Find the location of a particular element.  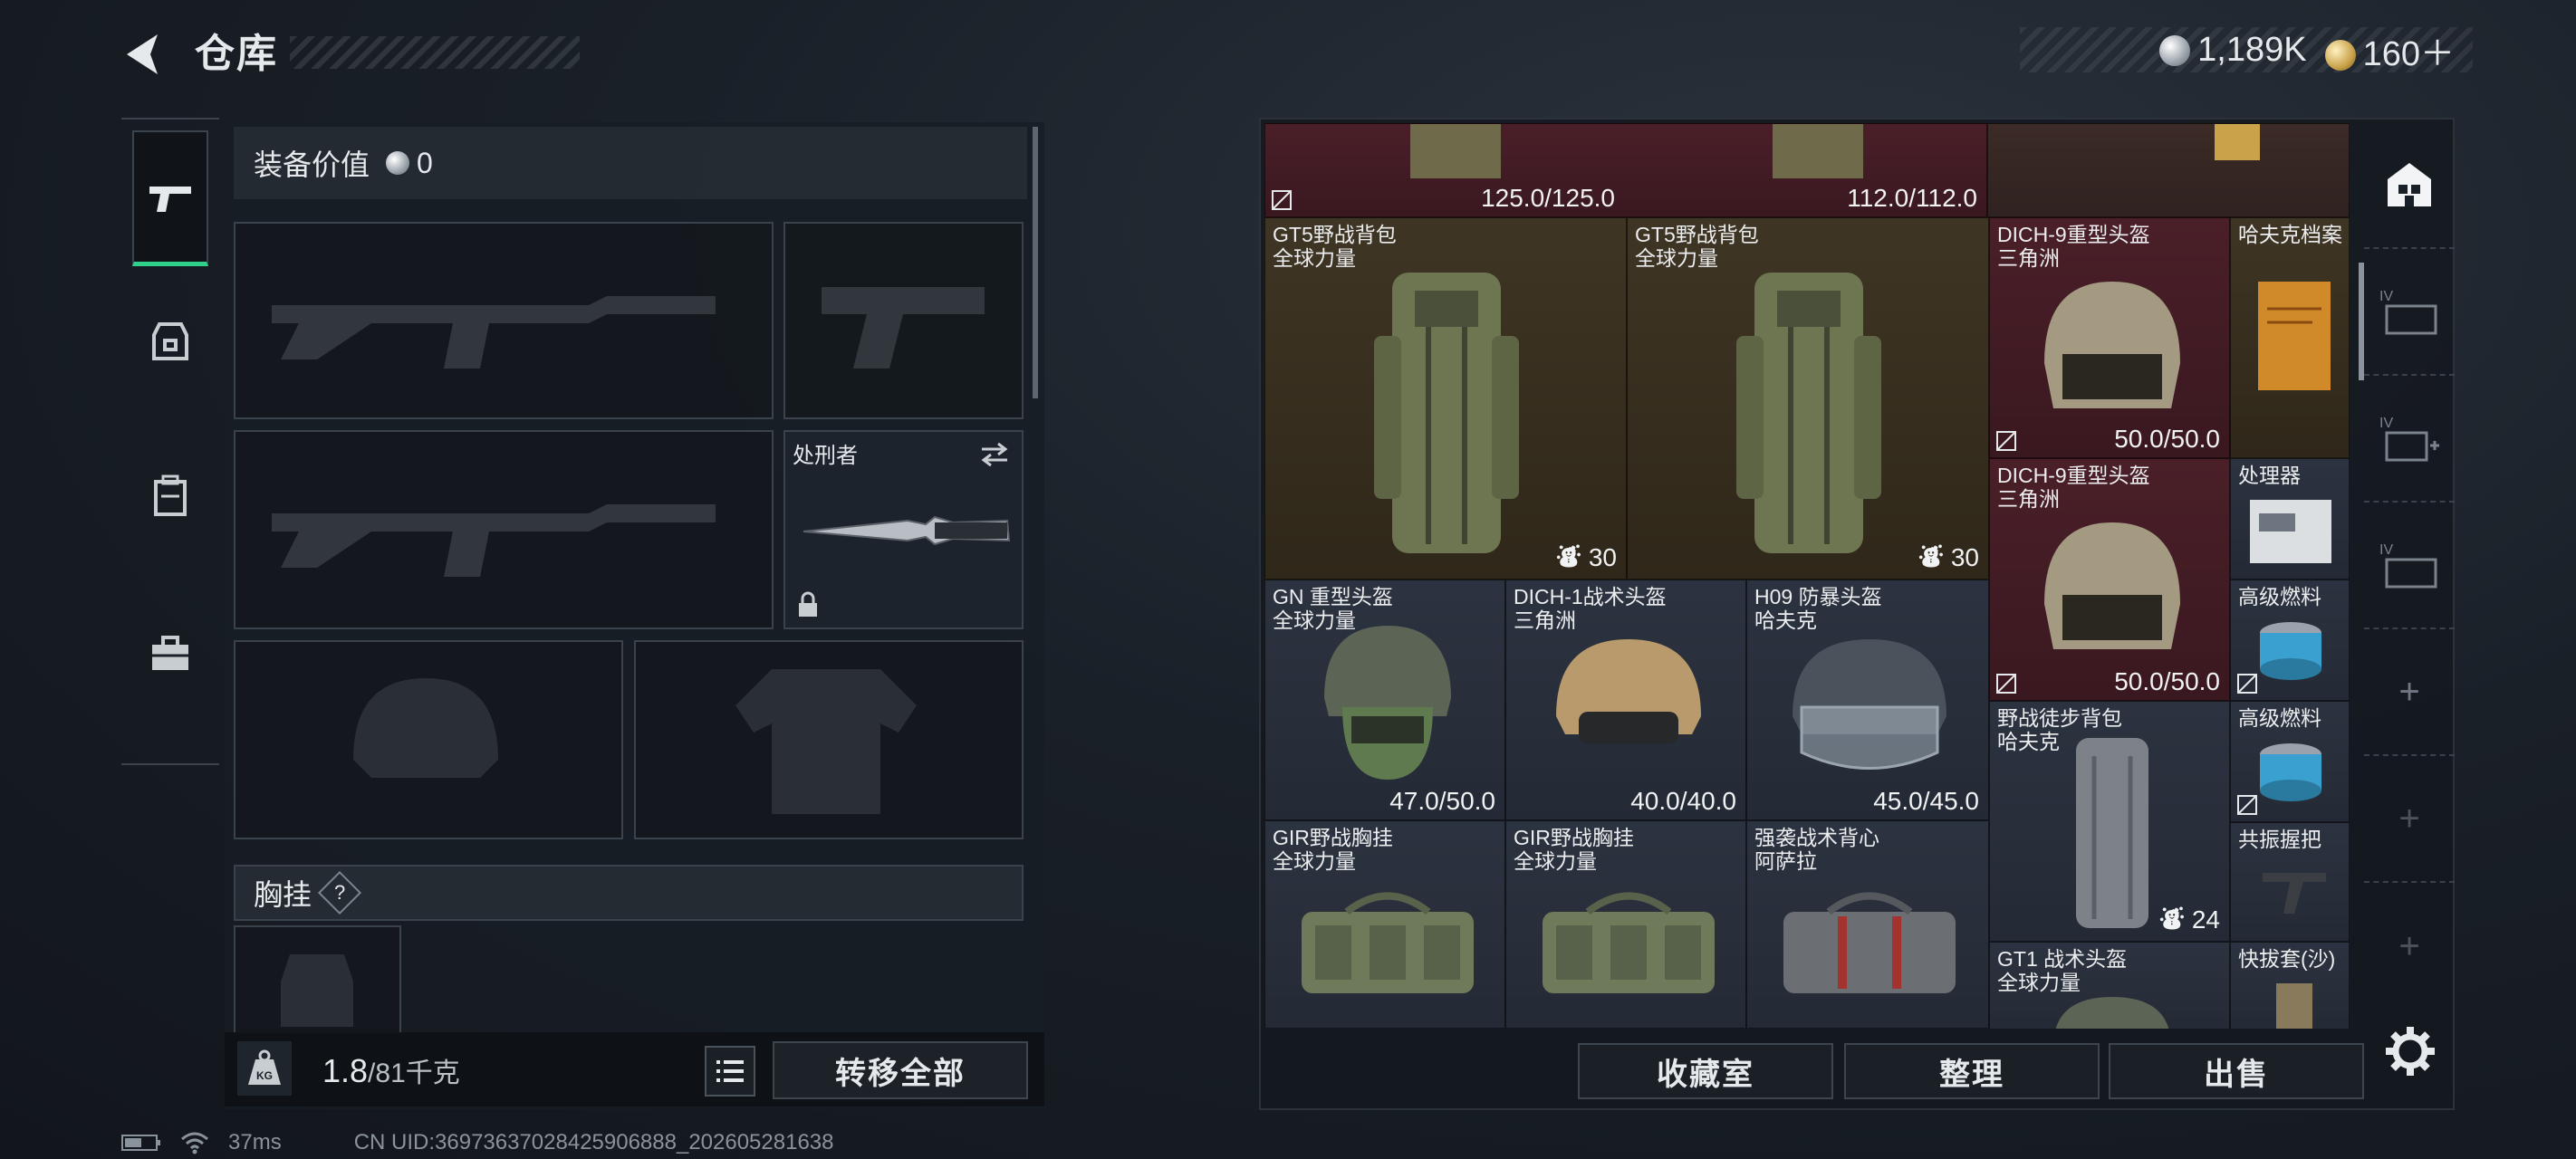

gear-icon is located at coordinates (2410, 1051).